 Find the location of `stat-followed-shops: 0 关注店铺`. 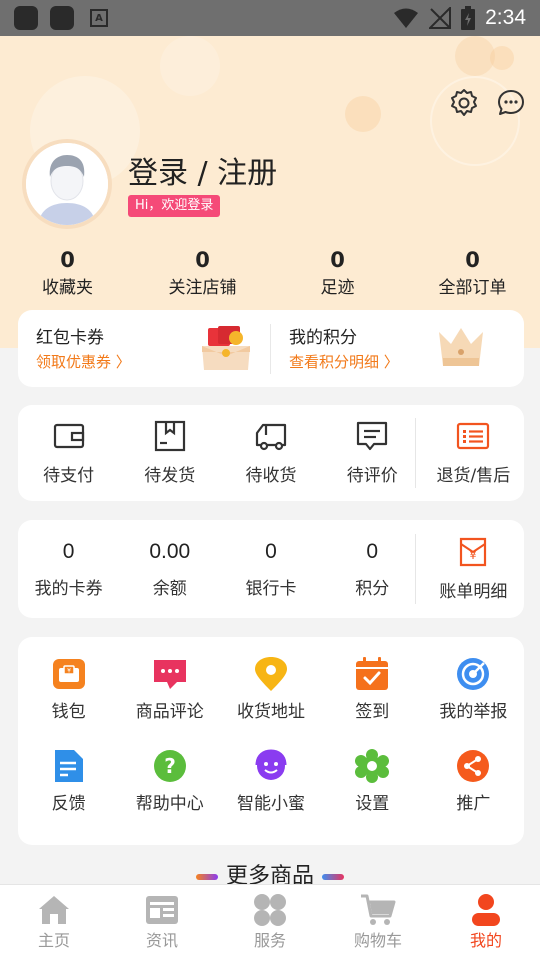

stat-followed-shops: 0 关注店铺 is located at coordinates (202, 273).